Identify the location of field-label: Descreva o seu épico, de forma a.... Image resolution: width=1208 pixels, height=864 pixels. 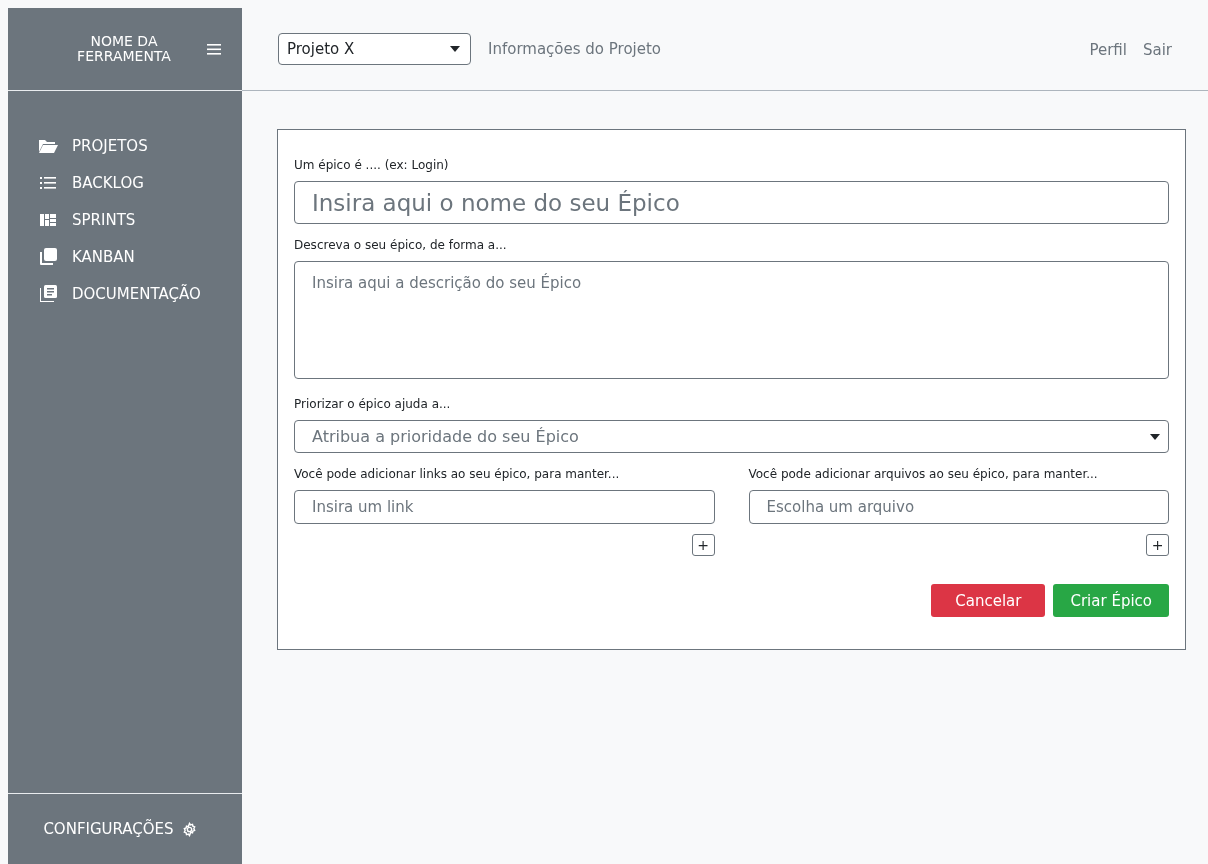
(401, 245).